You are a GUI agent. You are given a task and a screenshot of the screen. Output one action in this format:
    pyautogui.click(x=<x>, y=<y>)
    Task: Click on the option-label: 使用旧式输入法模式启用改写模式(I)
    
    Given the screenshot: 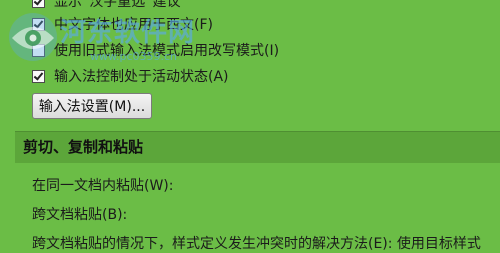 What is the action you would take?
    pyautogui.click(x=167, y=51)
    